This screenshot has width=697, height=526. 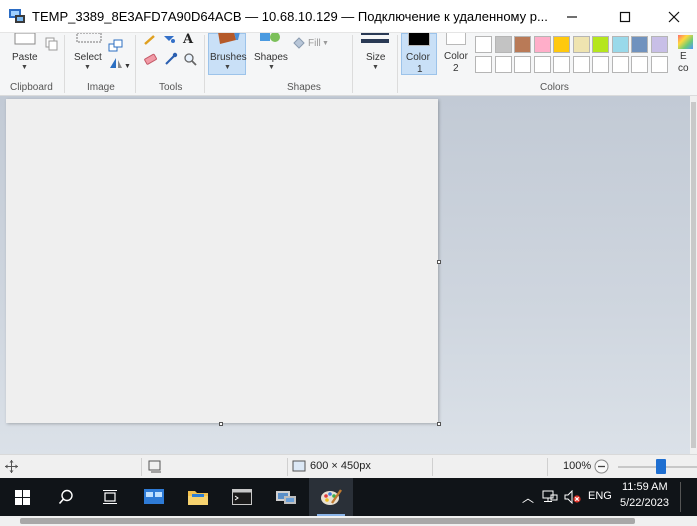 What do you see at coordinates (550, 497) in the screenshot?
I see `network-icon` at bounding box center [550, 497].